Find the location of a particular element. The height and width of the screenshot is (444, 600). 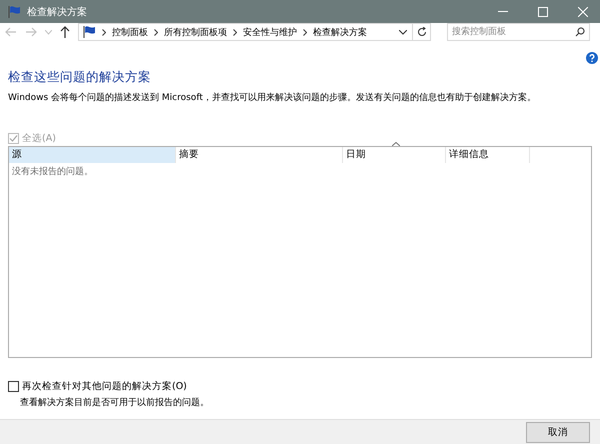

search-icon is located at coordinates (580, 32).